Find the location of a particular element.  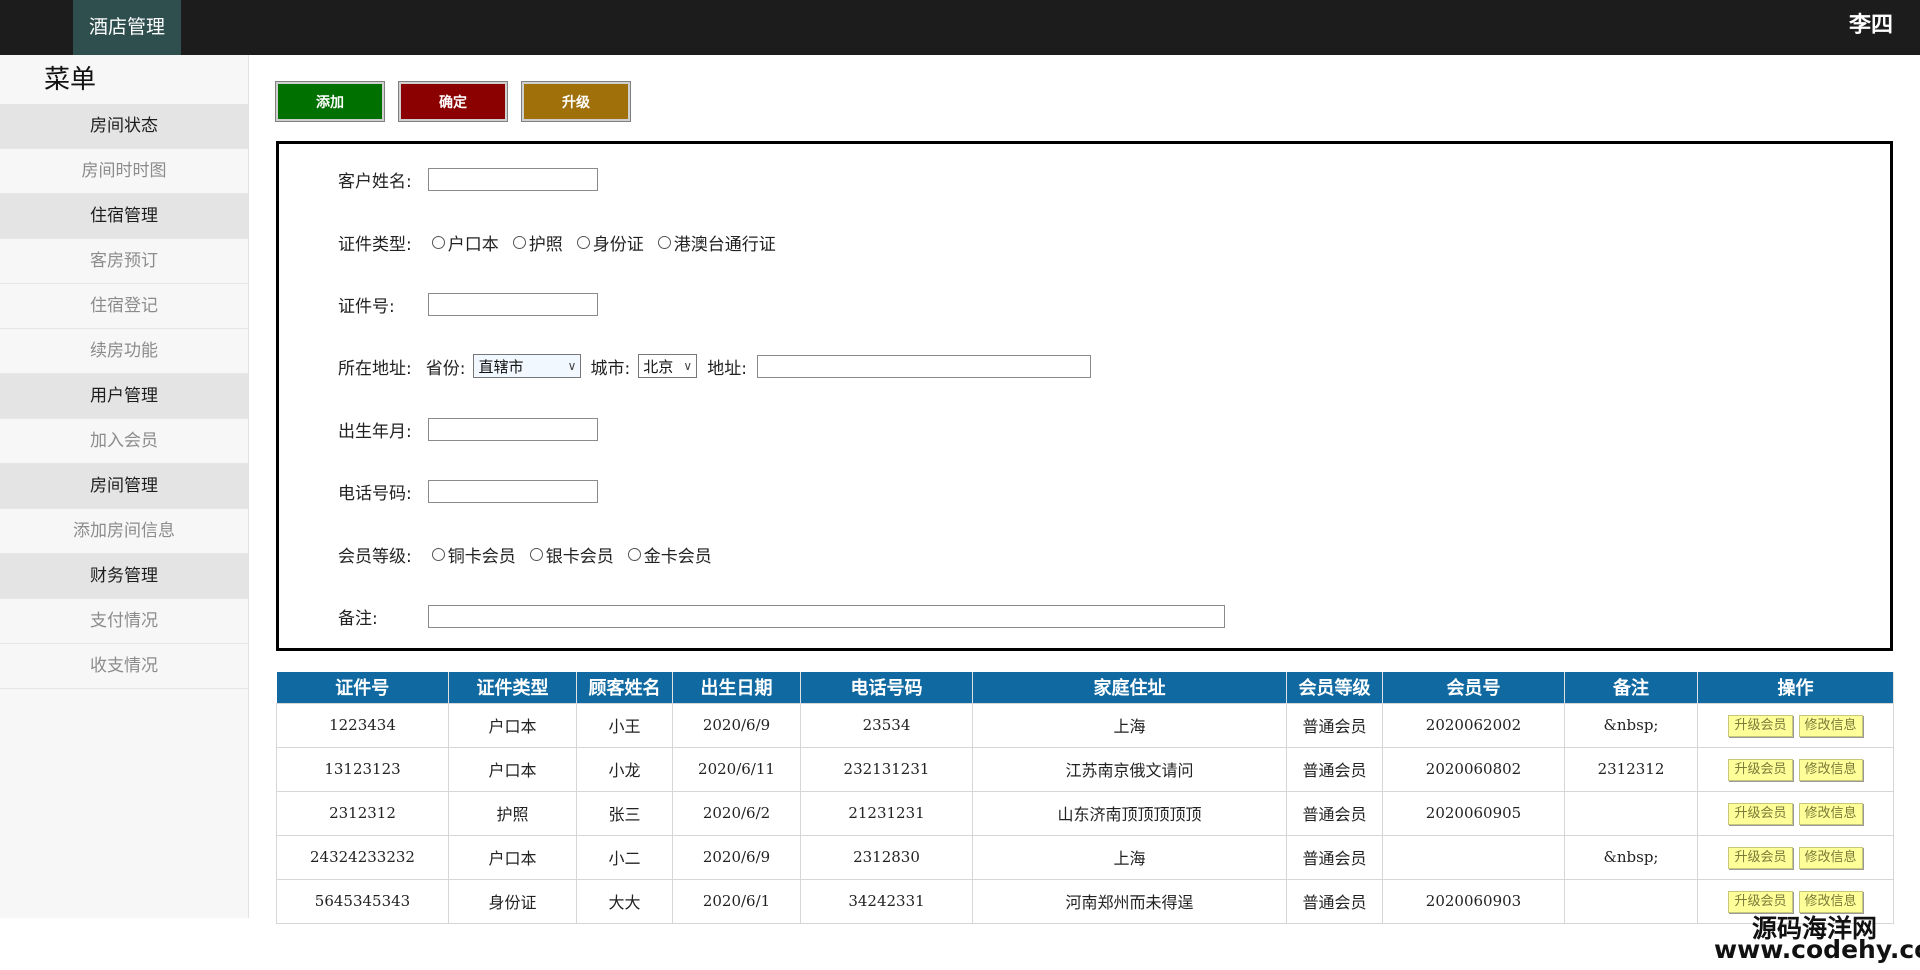

col-header-id-number: 证件号 is located at coordinates (362, 687).